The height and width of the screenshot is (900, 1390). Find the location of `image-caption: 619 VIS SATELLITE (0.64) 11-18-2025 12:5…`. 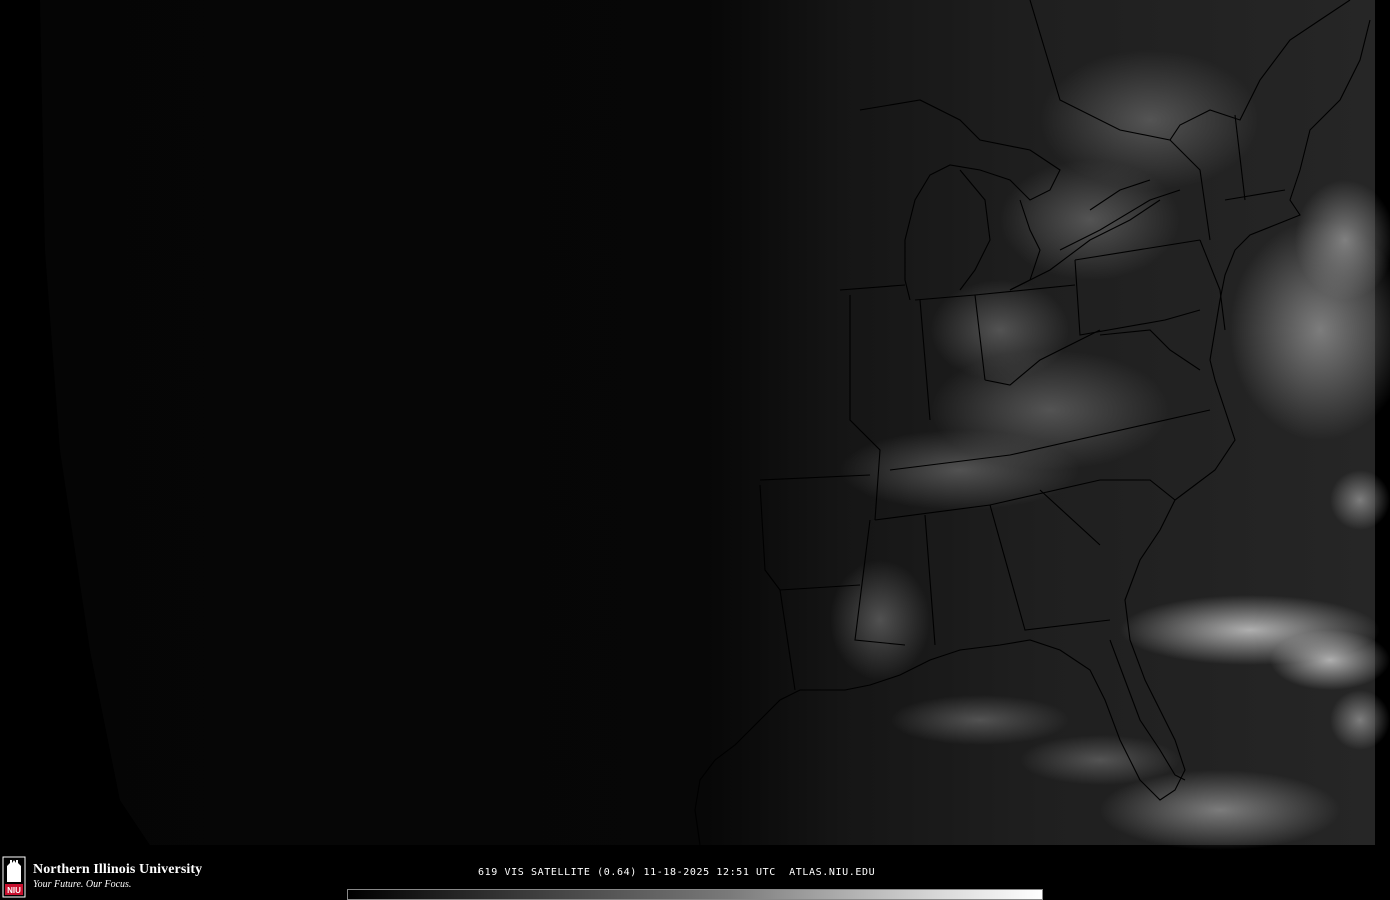

image-caption: 619 VIS SATELLITE (0.64) 11-18-2025 12:5… is located at coordinates (677, 872).